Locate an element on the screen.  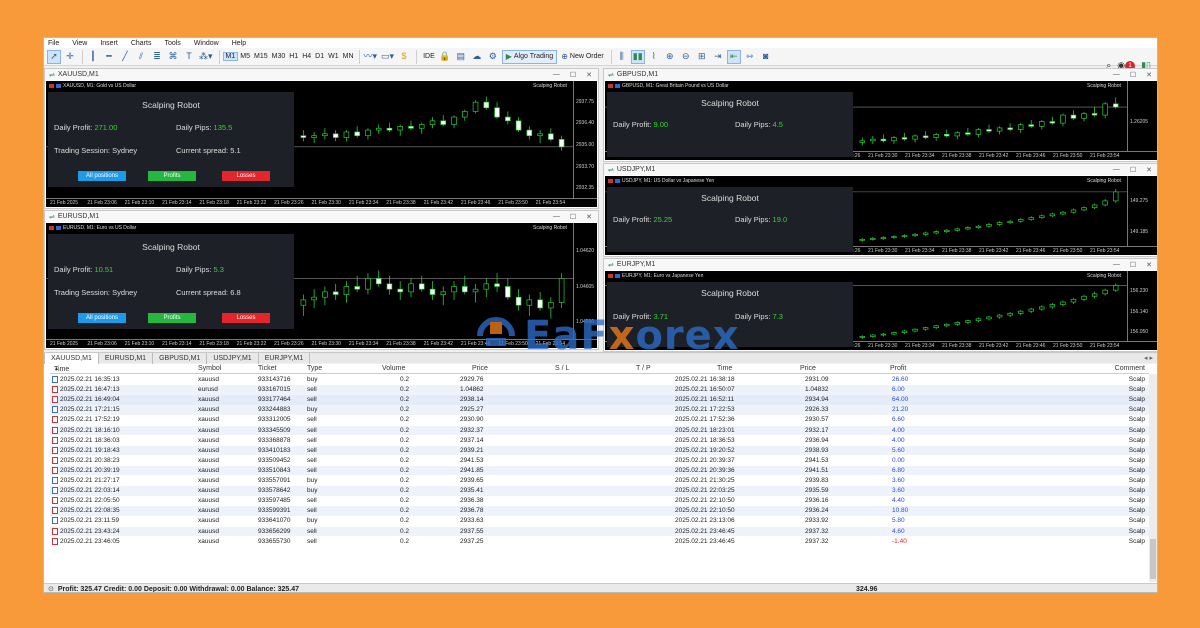
indicator-icon: $ is located at coordinates (404, 57).